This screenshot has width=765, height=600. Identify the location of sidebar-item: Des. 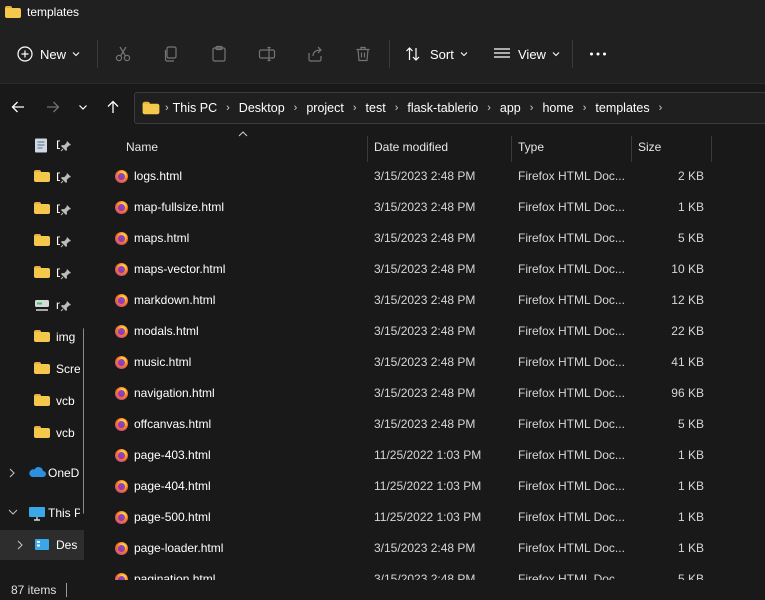
(42, 545).